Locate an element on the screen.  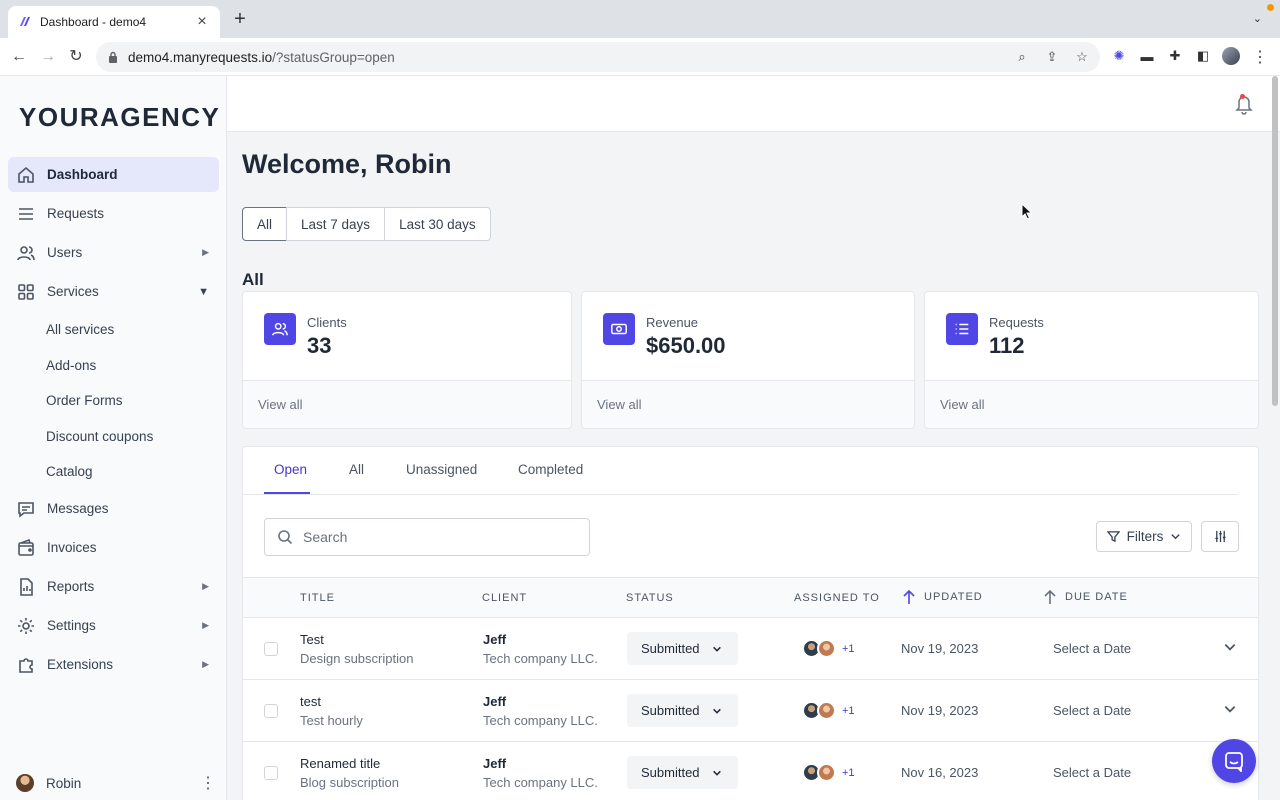
extension-box-icon: ▬ is located at coordinates (1147, 56).